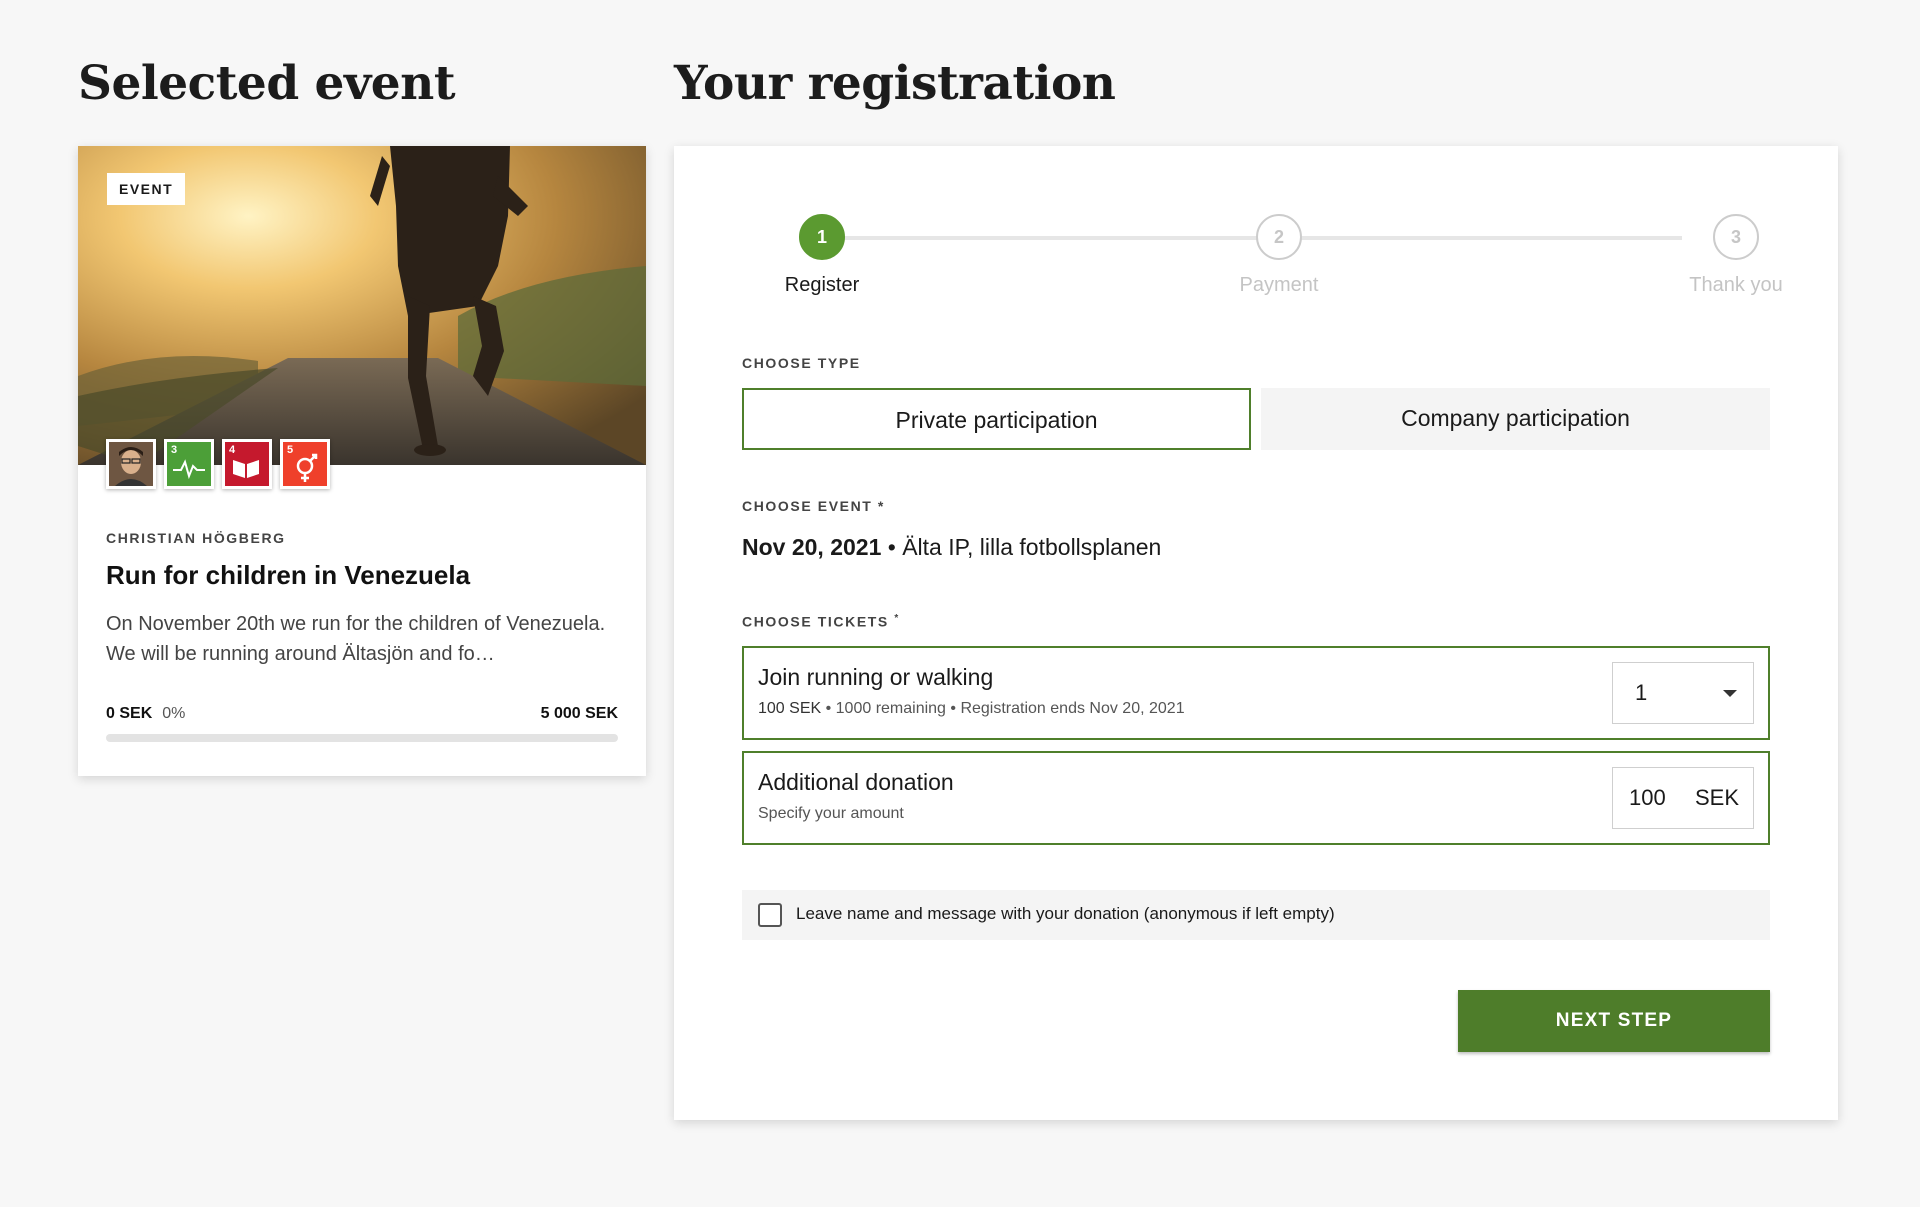  What do you see at coordinates (189, 464) in the screenshot?
I see `sdg-3-health-icon: 3` at bounding box center [189, 464].